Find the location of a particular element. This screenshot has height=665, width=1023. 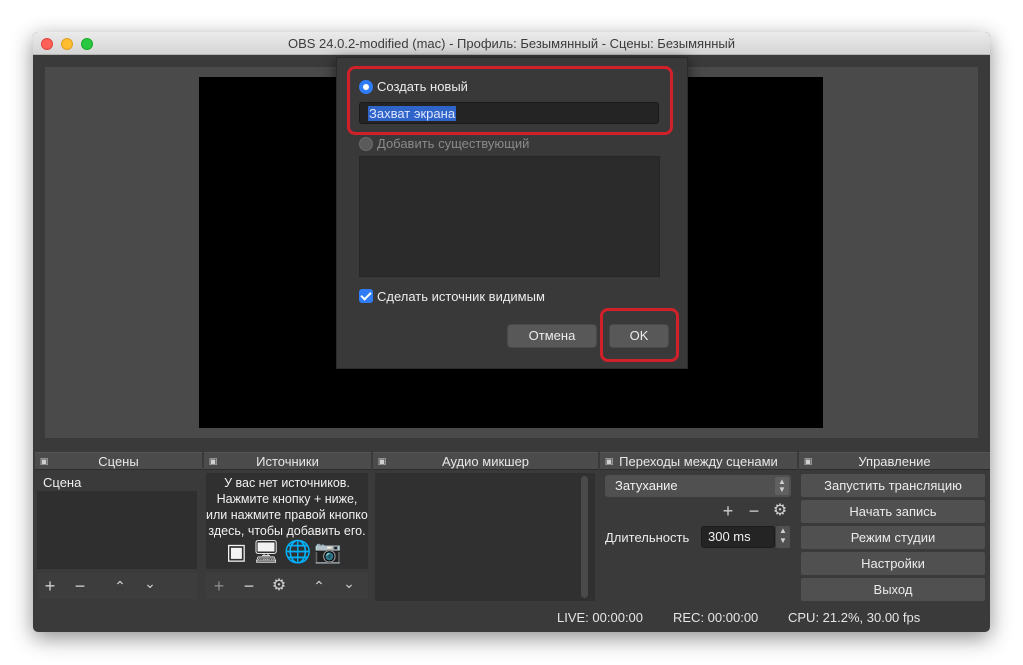

duration-stepper: ▲ ▼ is located at coordinates (783, 537).